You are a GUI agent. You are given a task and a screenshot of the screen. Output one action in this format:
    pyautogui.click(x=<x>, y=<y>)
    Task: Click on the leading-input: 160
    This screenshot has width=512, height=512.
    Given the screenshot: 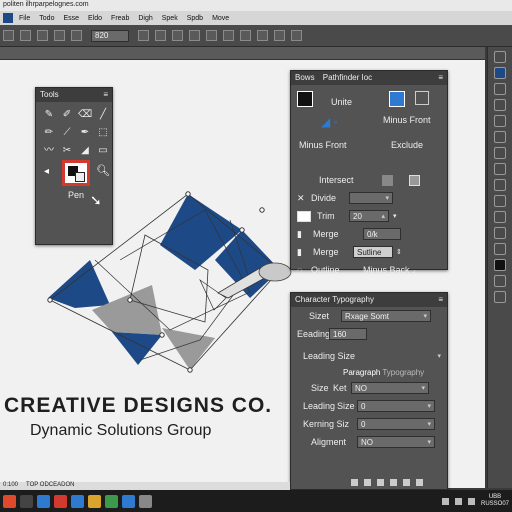 What is the action you would take?
    pyautogui.click(x=348, y=334)
    